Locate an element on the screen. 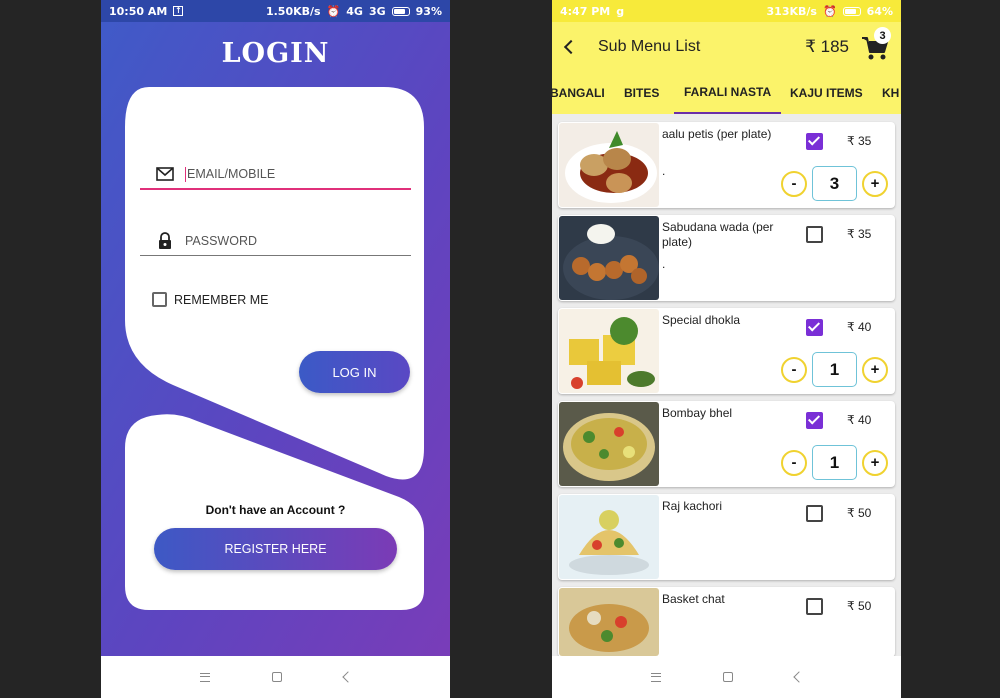 The height and width of the screenshot is (698, 1000). email-field: EMAIL/MOBILE is located at coordinates (275, 175).